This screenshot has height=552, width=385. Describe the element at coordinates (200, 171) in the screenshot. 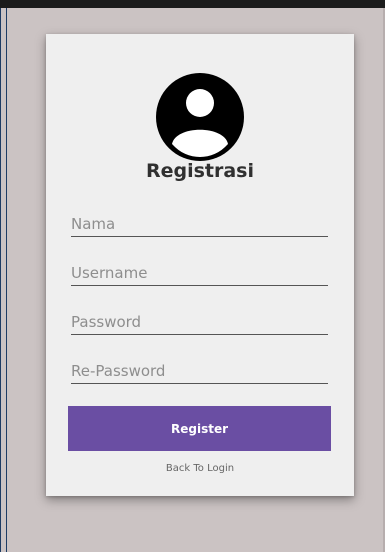

I see `page-title: Registrasi` at that location.